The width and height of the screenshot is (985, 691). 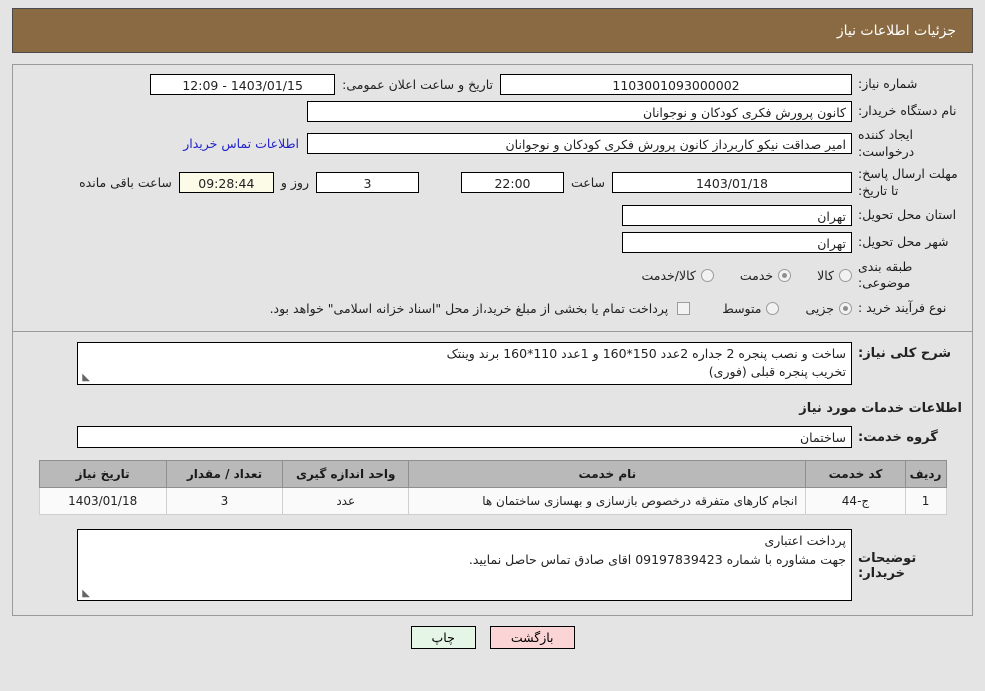 I want to click on city-value: تهران, so click(x=737, y=242).